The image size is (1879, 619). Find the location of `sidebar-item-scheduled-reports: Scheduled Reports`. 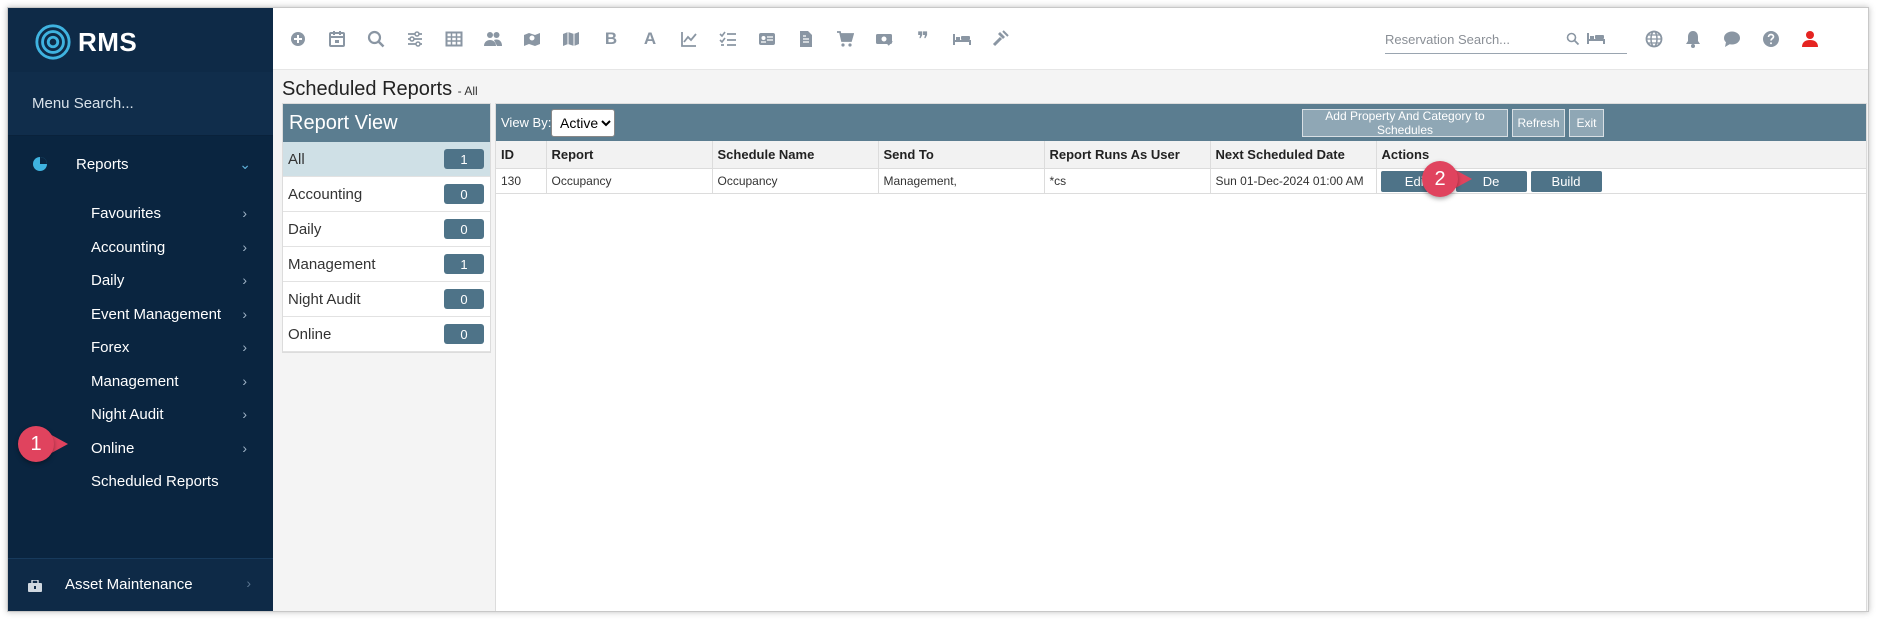

sidebar-item-scheduled-reports: Scheduled Reports is located at coordinates (140, 481).